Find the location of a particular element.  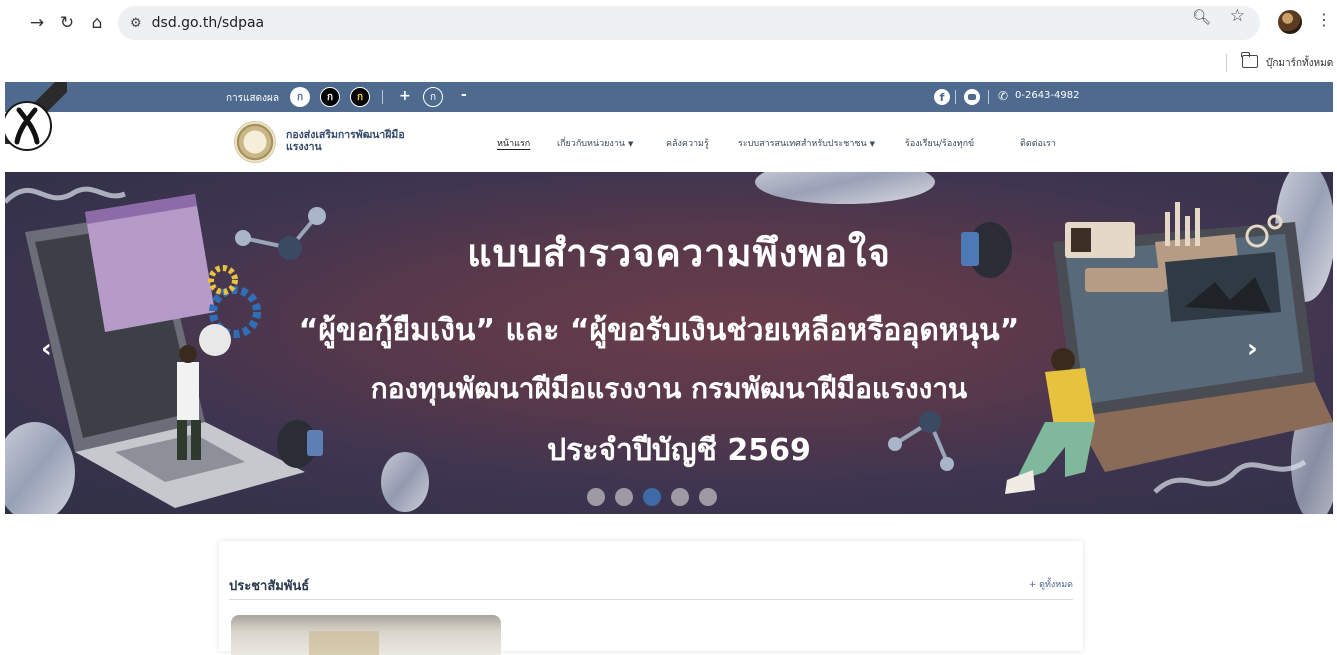

forward-arrow-icon: → is located at coordinates (37, 23).